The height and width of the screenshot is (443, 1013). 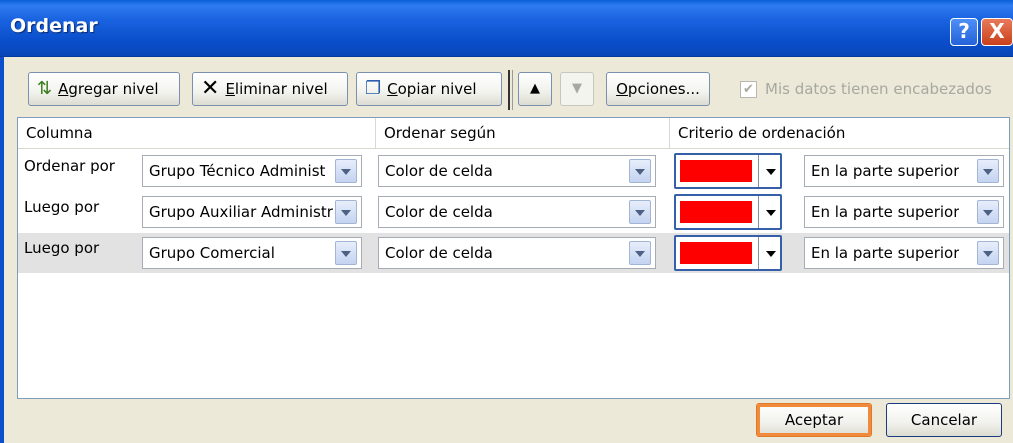 I want to click on add-level-label: Agregar nivel, so click(x=108, y=89).